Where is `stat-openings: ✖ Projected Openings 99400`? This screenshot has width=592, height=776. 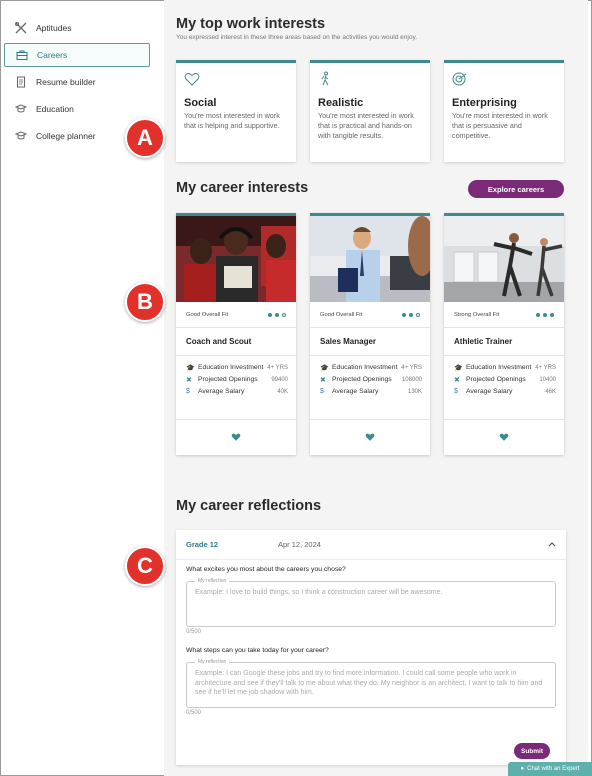 stat-openings: ✖ Projected Openings 99400 is located at coordinates (237, 380).